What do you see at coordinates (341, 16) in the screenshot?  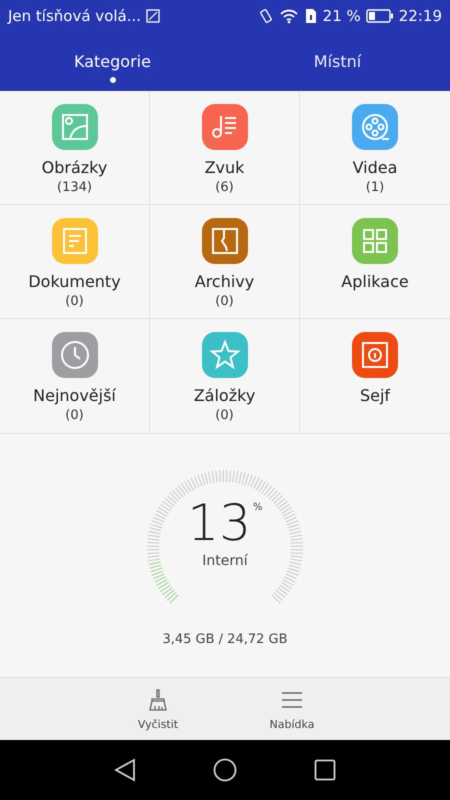 I see `battery-percent: 21 %` at bounding box center [341, 16].